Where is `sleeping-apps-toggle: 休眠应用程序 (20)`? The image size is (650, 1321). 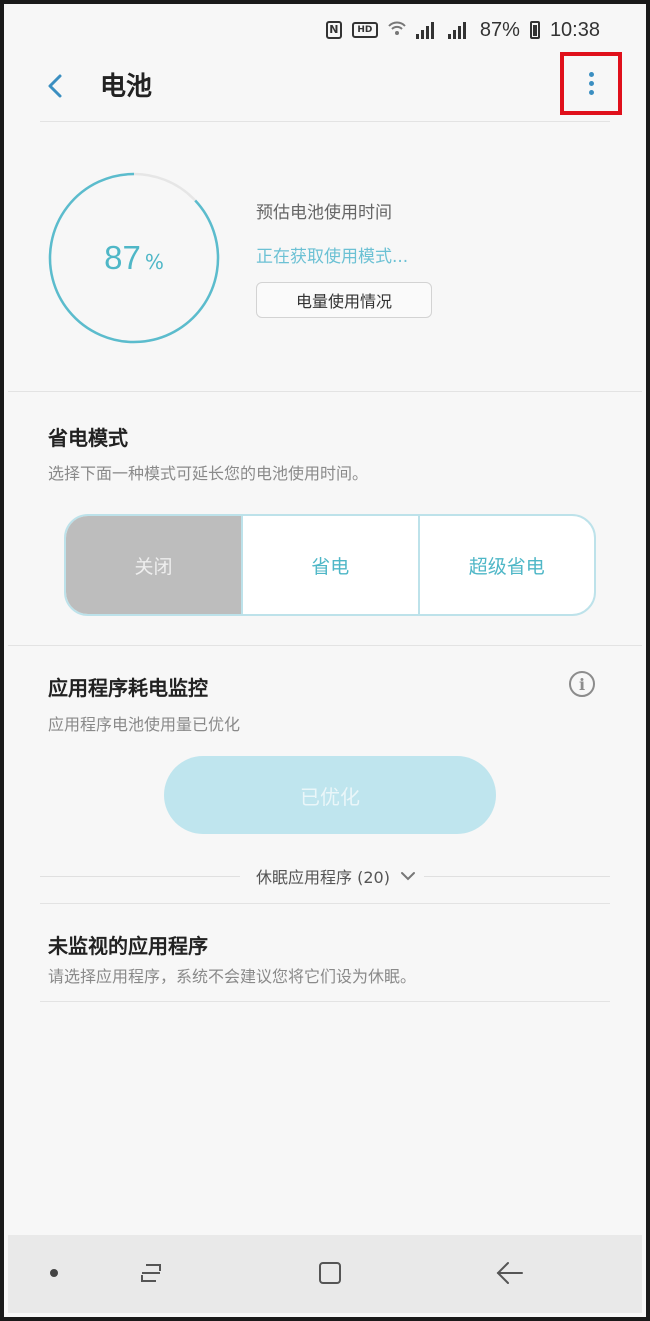 sleeping-apps-toggle: 休眠应用程序 (20) is located at coordinates (336, 876).